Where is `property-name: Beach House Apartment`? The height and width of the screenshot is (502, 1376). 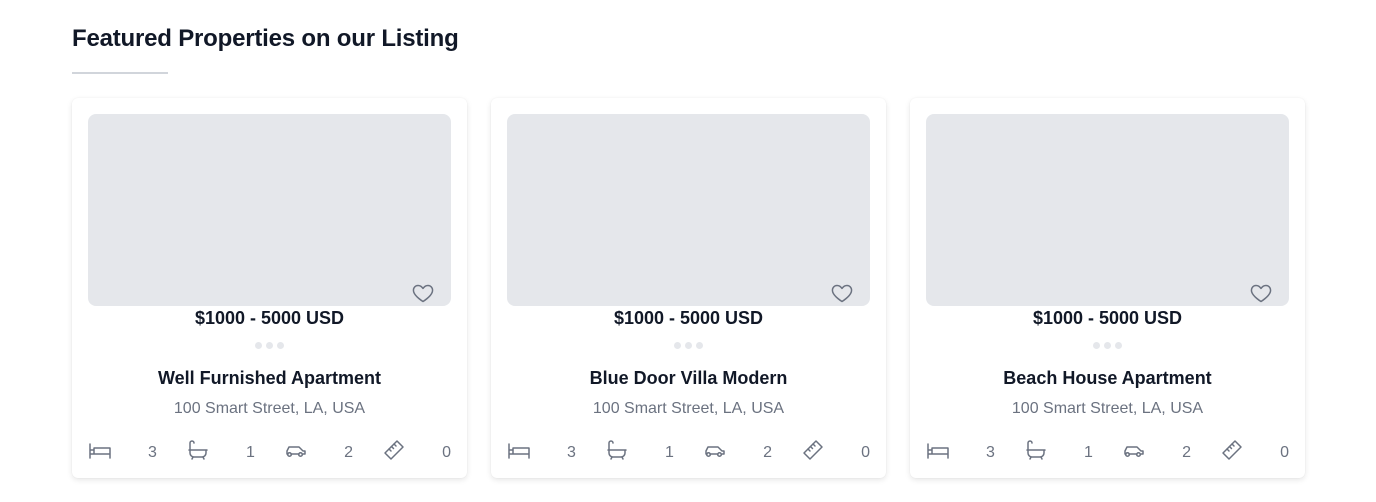
property-name: Beach House Apartment is located at coordinates (1107, 378).